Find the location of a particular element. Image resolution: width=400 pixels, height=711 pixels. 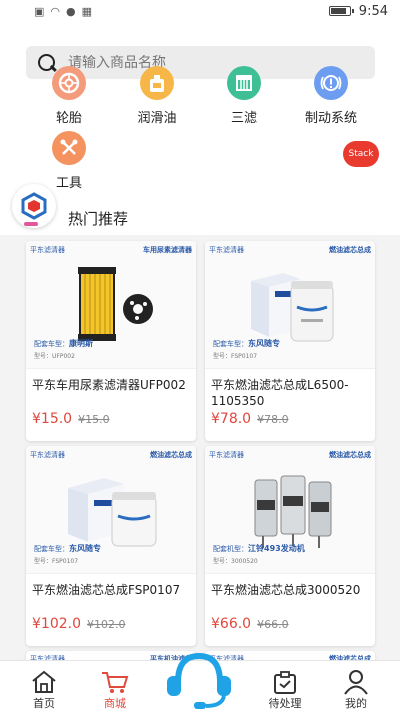

fit-value: 江铃493发动机 is located at coordinates (276, 548).